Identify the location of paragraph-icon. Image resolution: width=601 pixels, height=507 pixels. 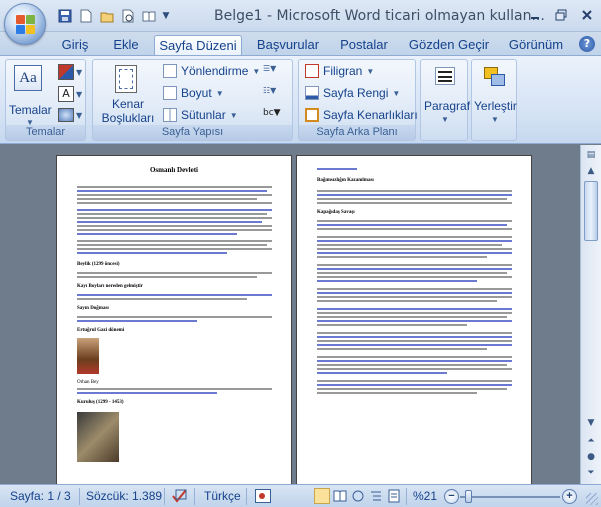
(445, 76).